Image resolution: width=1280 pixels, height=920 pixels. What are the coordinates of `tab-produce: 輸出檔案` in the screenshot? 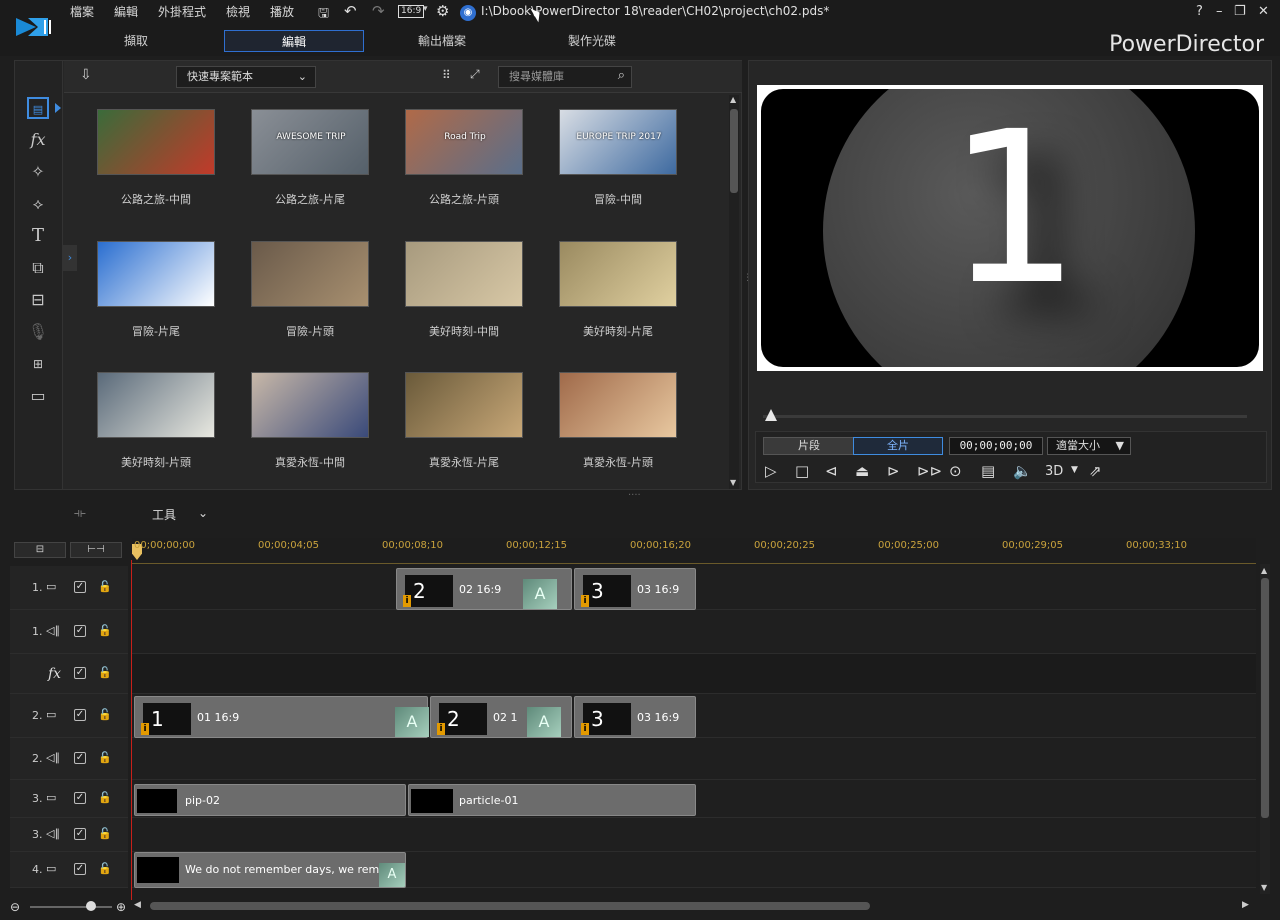 It's located at (442, 41).